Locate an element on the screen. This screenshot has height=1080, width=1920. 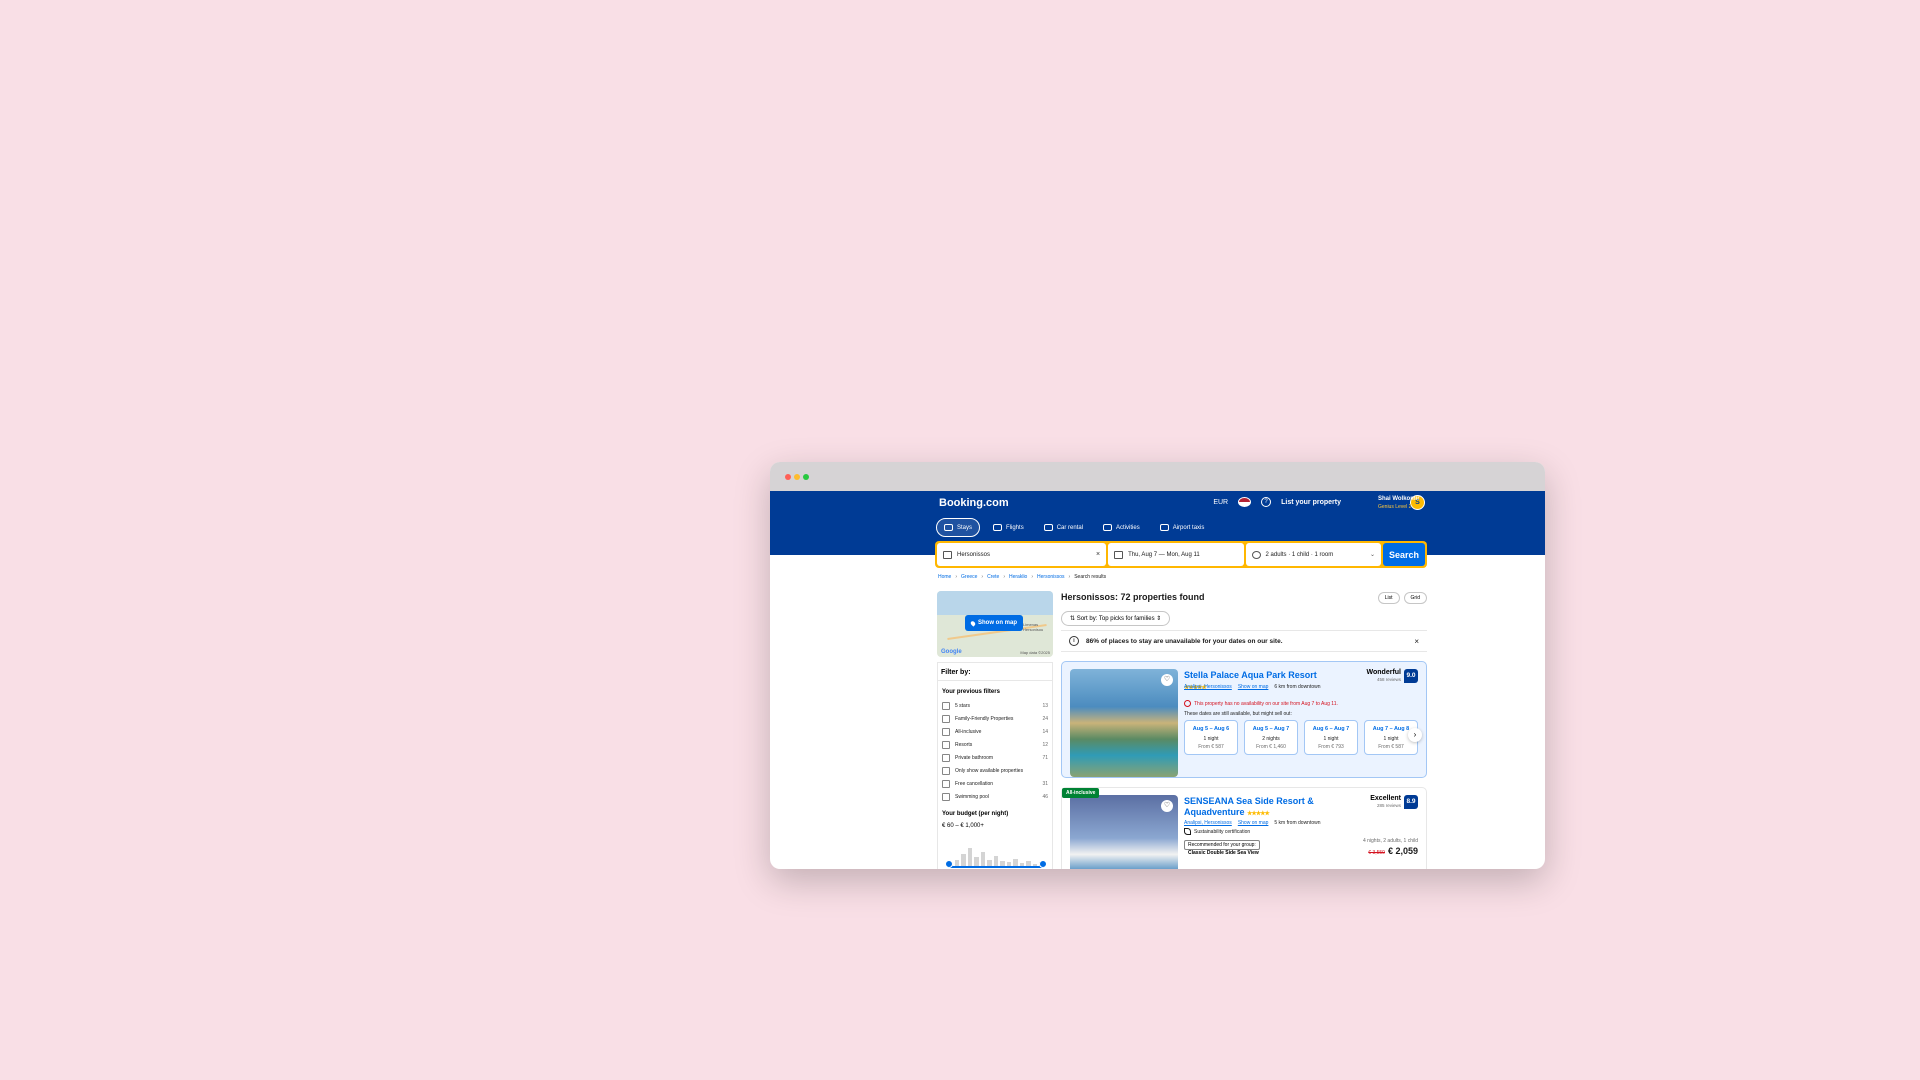
nav-activities: Activities is located at coordinates (1121, 527).